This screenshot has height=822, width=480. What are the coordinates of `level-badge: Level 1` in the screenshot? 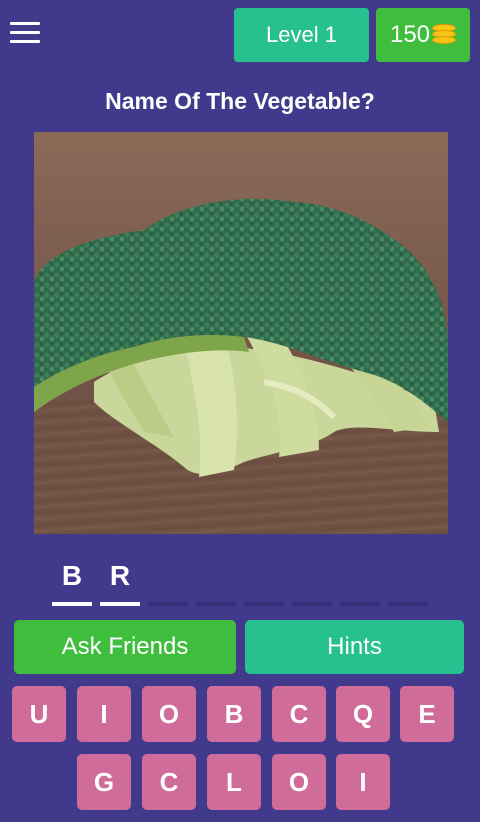 It's located at (301, 35).